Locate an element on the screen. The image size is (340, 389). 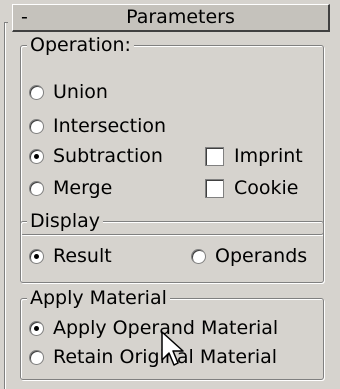
radio-retain-original-material: Retain Original Material is located at coordinates (153, 357).